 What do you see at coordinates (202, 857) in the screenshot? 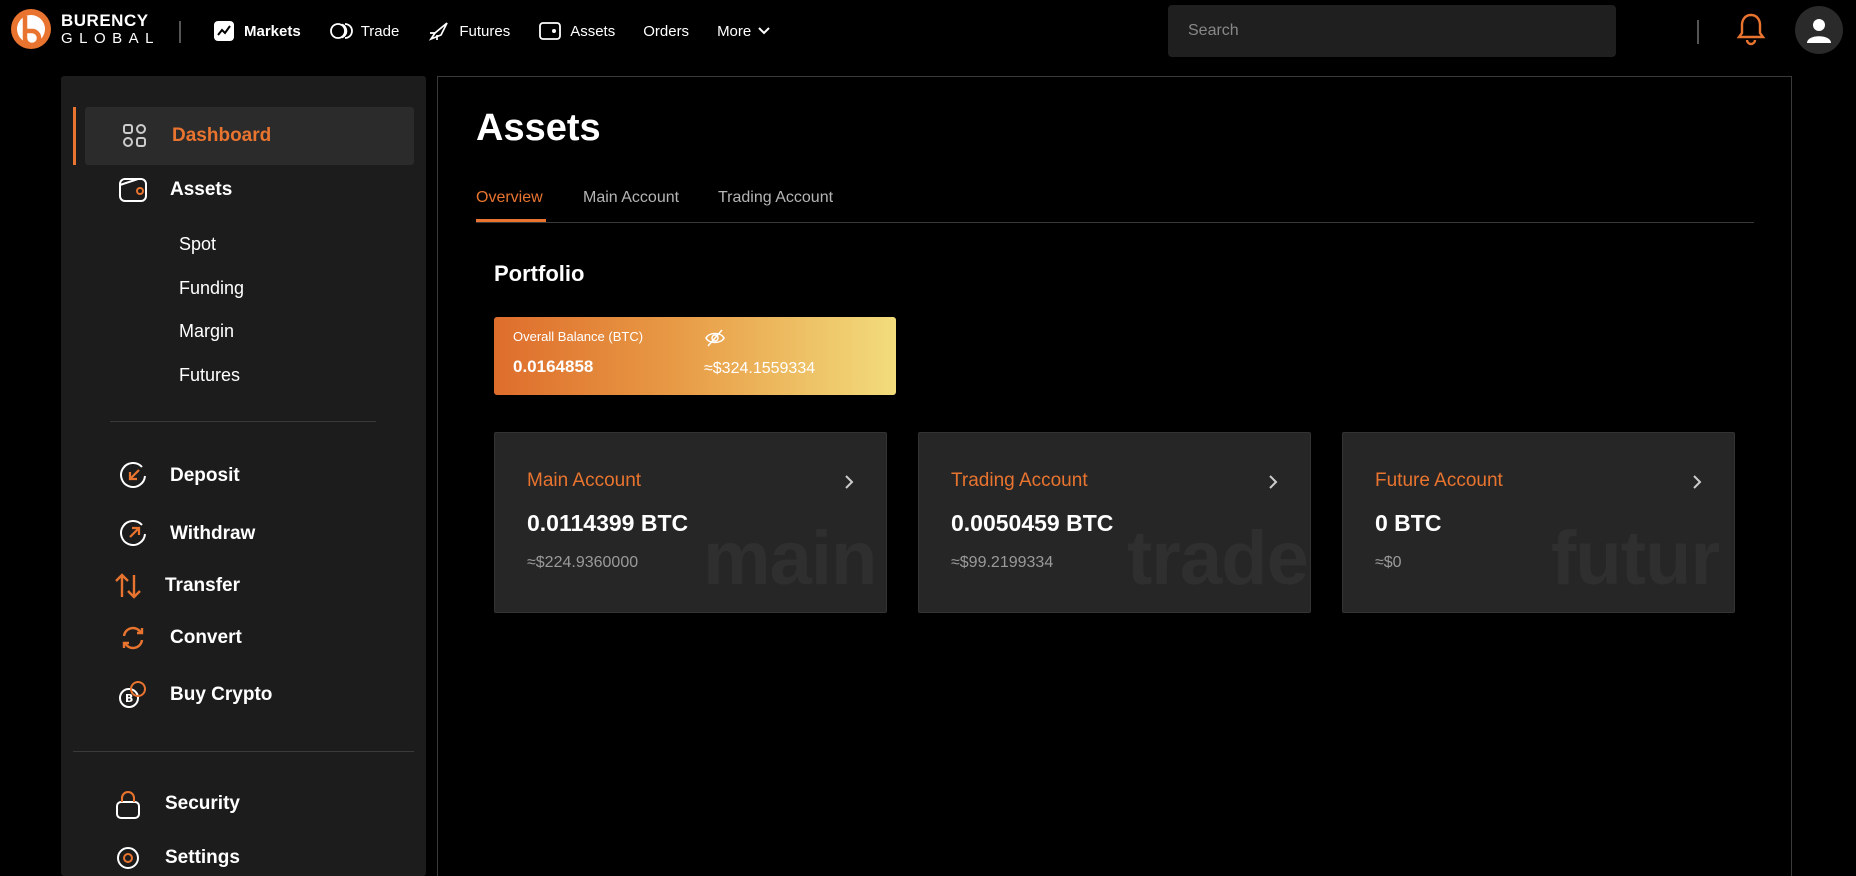
I see `sidebar-item-label: Settings` at bounding box center [202, 857].